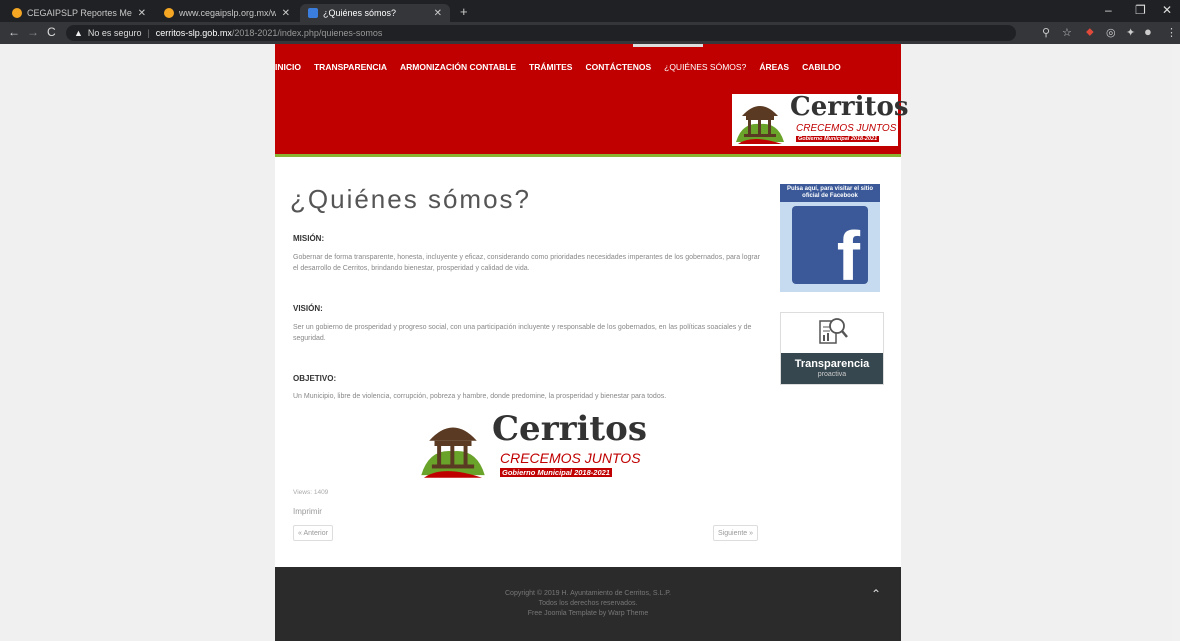 This screenshot has height=641, width=1180. Describe the element at coordinates (736, 533) in the screenshot. I see `next-button: Siguiente »` at that location.